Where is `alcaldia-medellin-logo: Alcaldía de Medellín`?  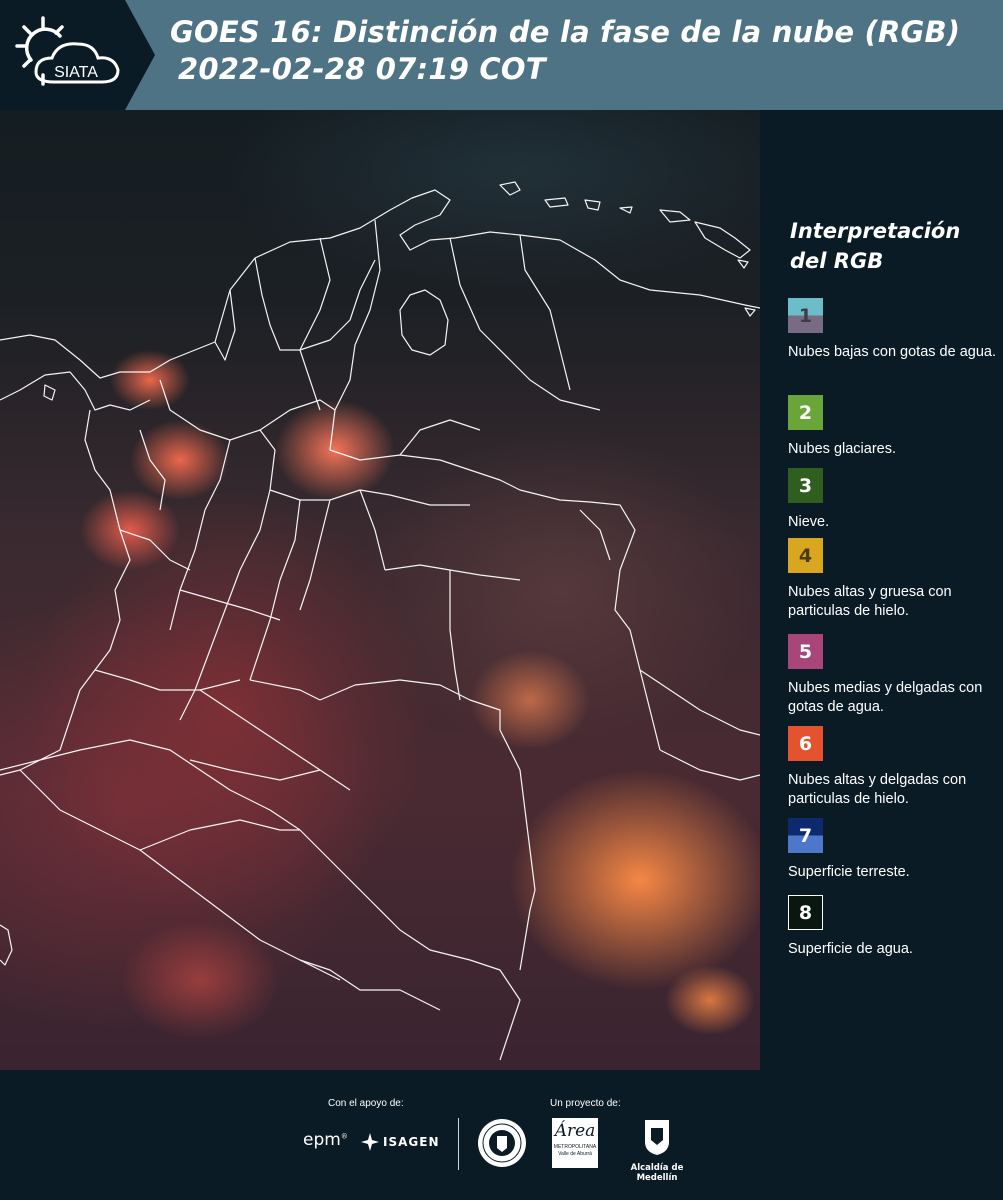 alcaldia-medellin-logo: Alcaldía de Medellín is located at coordinates (657, 1150).